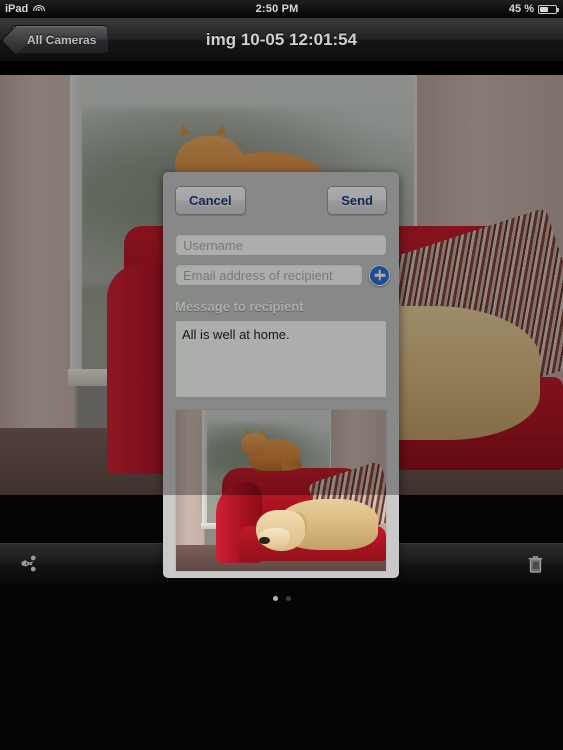 Image resolution: width=563 pixels, height=750 pixels. Describe the element at coordinates (28, 564) in the screenshot. I see `share-icon` at that location.